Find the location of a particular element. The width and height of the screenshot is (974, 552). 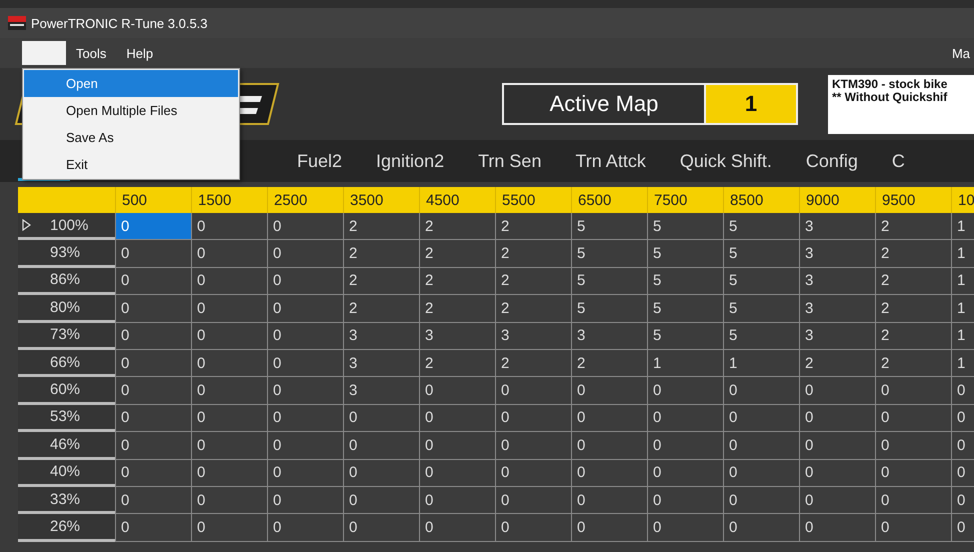

tab: Config is located at coordinates (831, 161).